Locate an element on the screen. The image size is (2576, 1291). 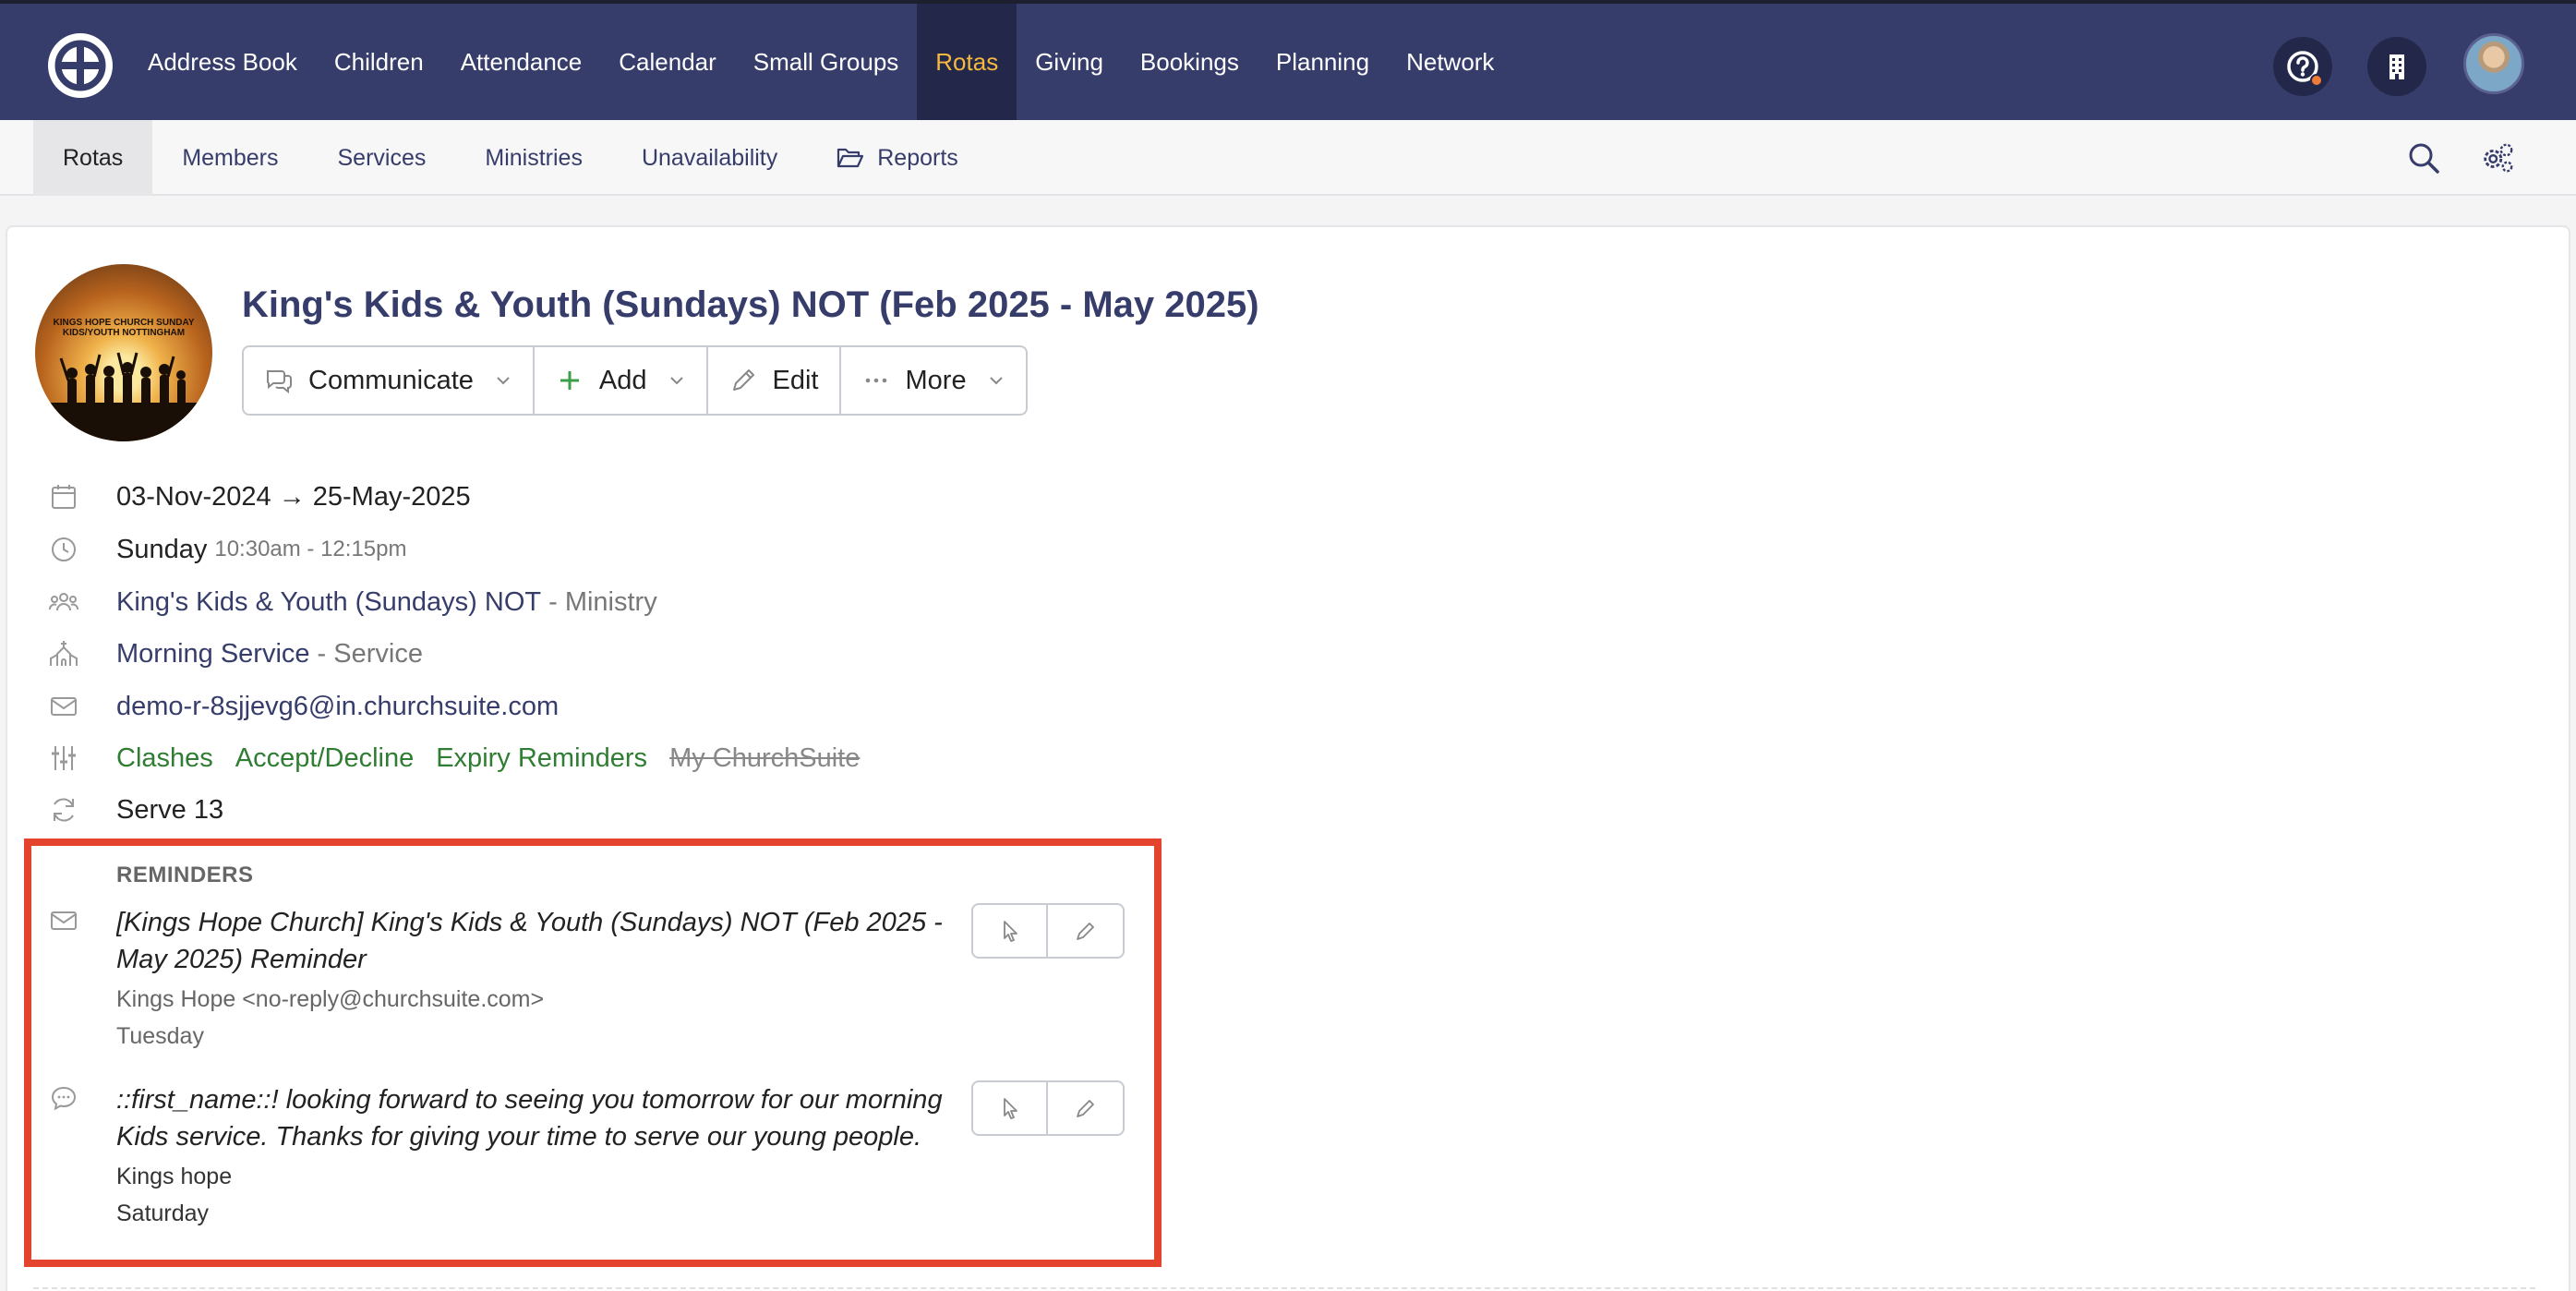
ministry-suffix: - Ministry is located at coordinates (602, 601).